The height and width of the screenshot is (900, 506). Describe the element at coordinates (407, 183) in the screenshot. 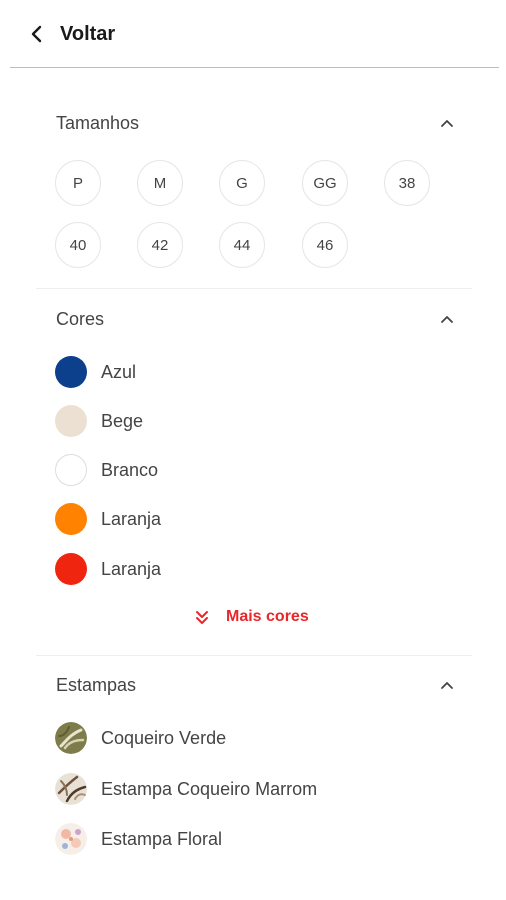

I see `size-option: 38` at that location.